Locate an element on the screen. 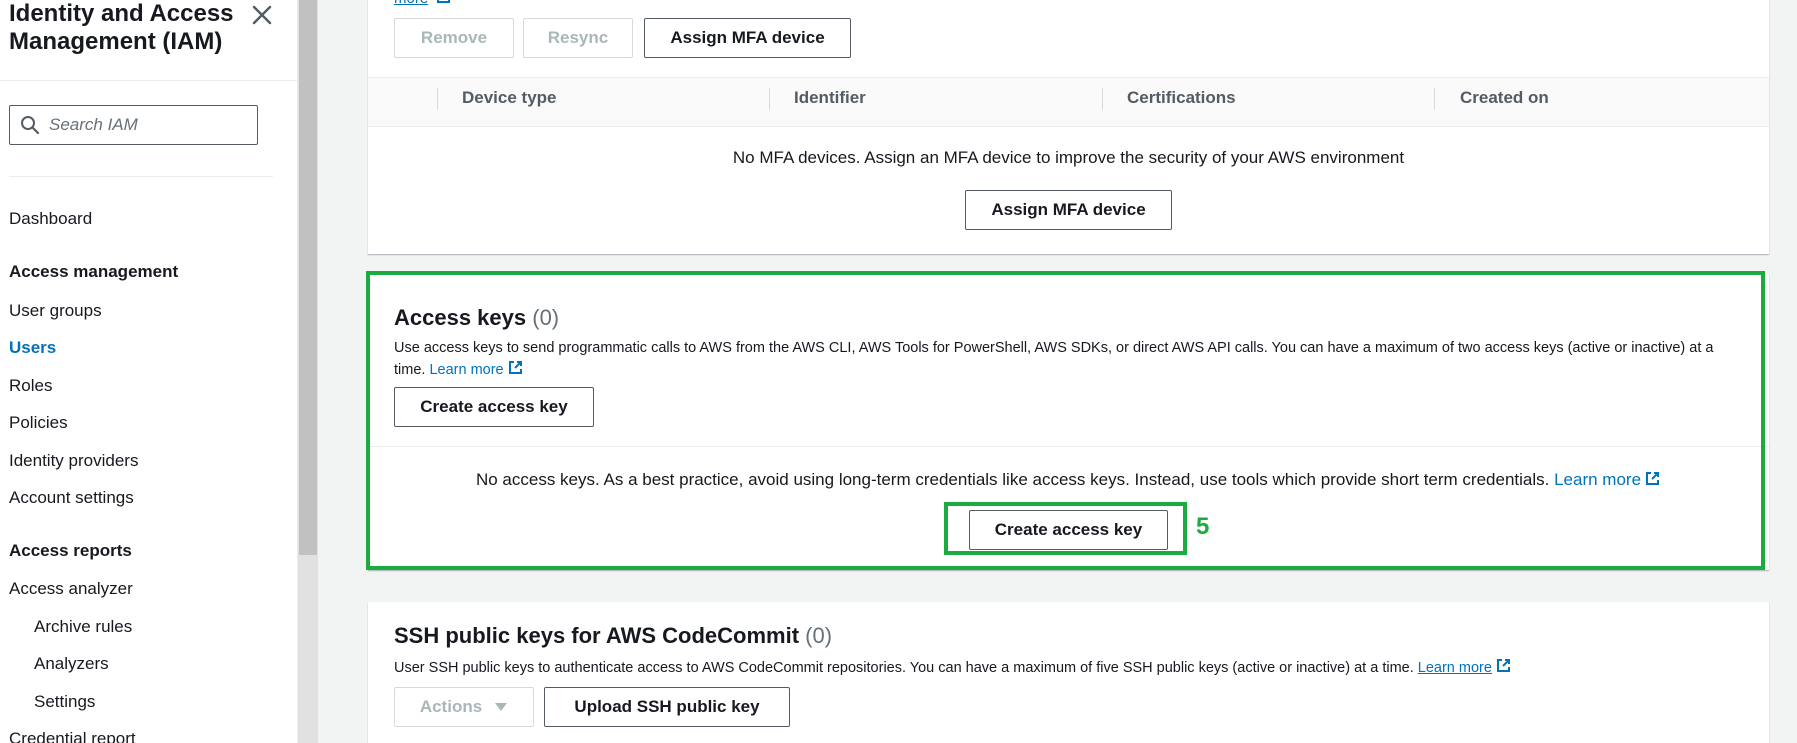 This screenshot has width=1797, height=743. remove-button: Remove is located at coordinates (454, 38).